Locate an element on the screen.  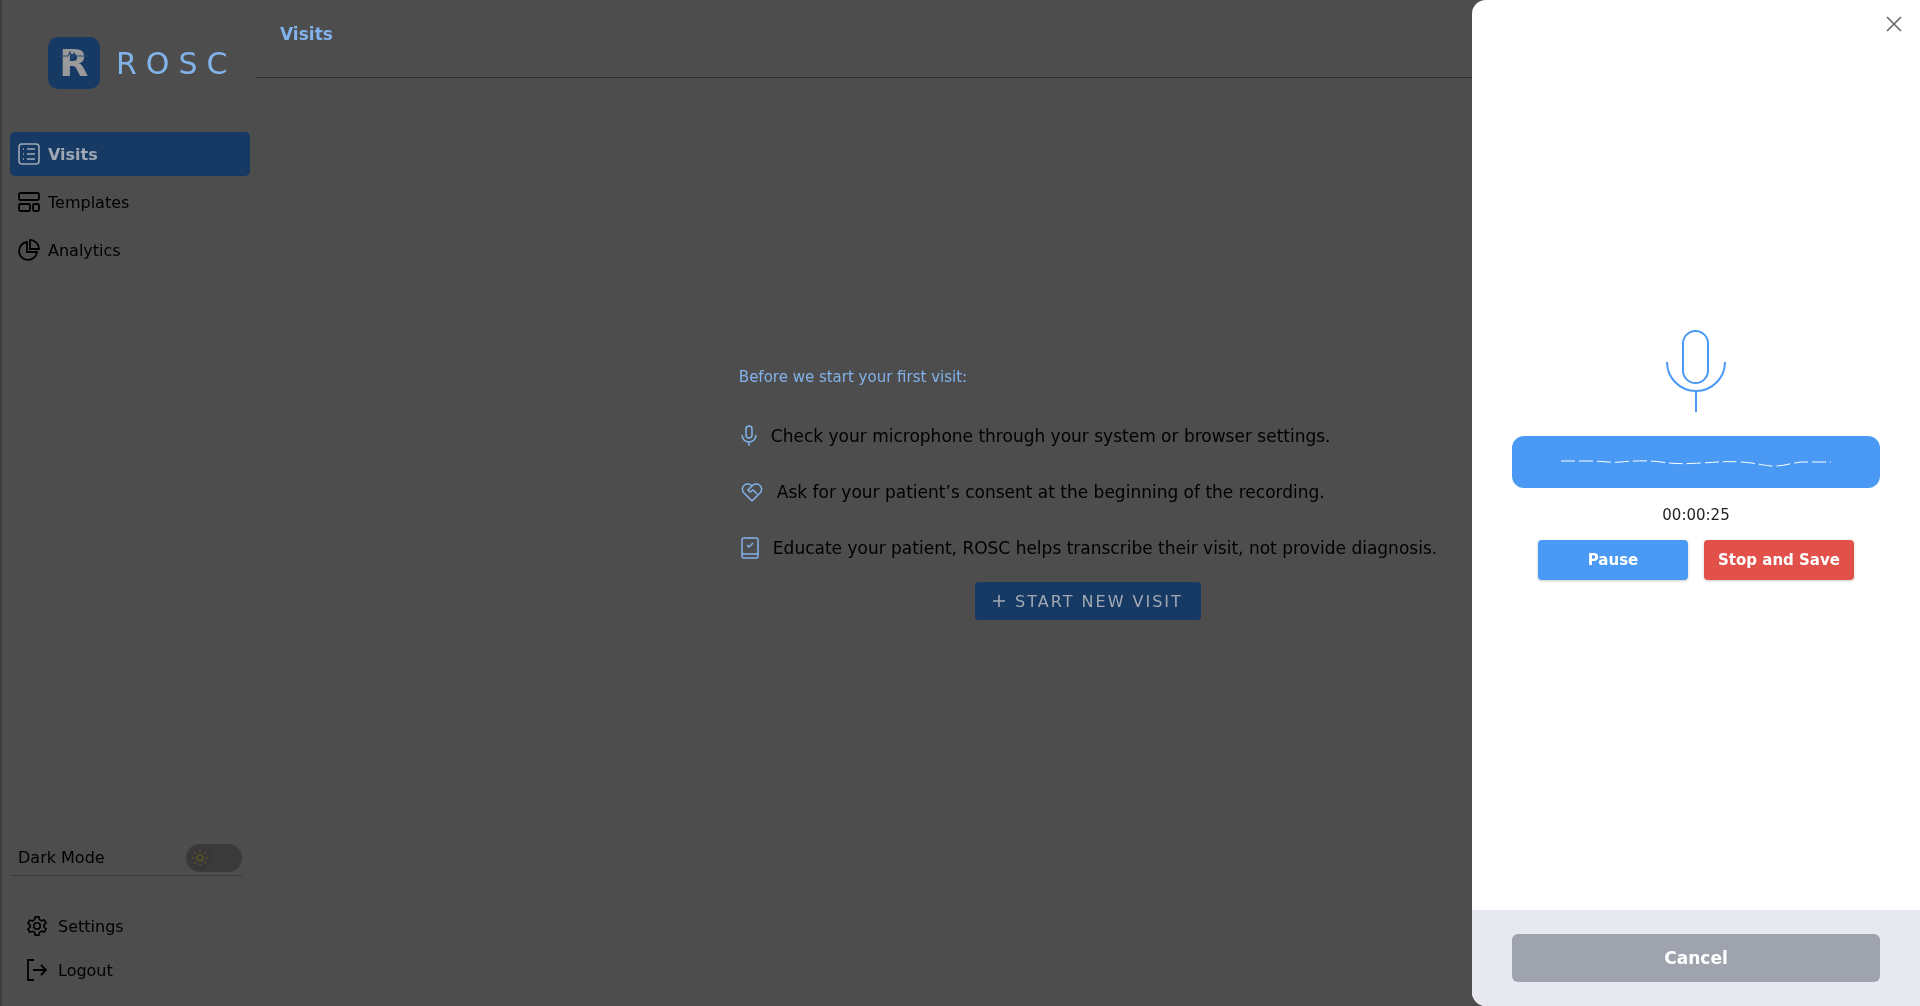
settings-icon is located at coordinates (37, 926).